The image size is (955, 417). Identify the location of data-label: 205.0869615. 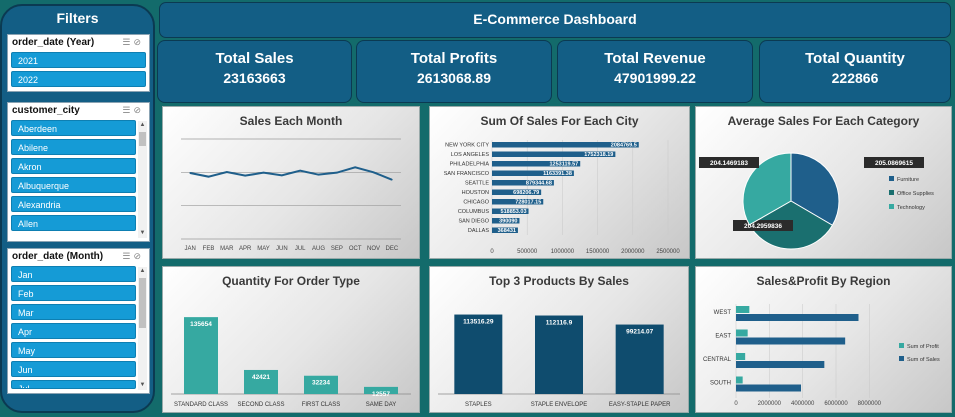
(894, 163).